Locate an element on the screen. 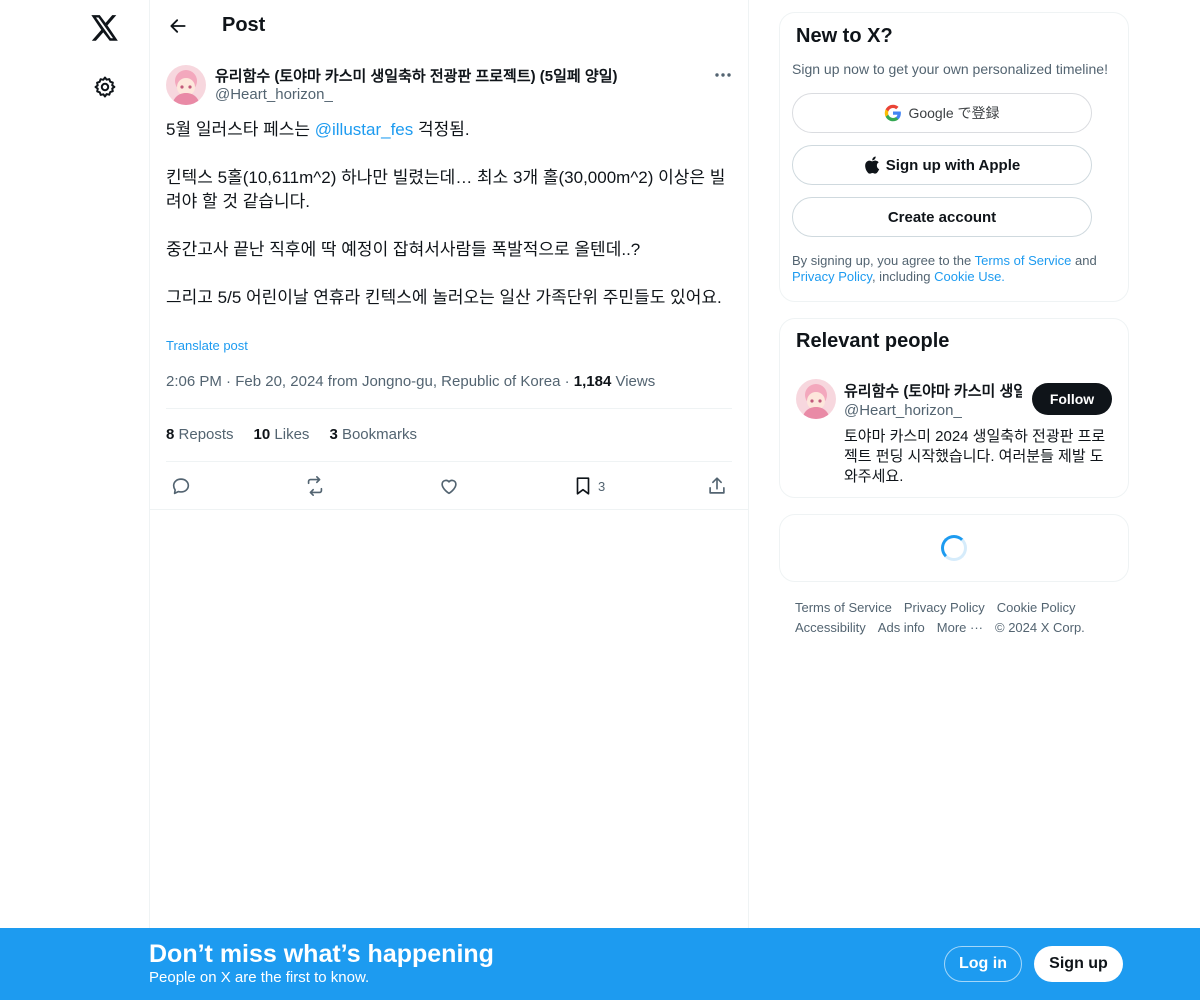 Image resolution: width=1200 pixels, height=1000 pixels. reposts-label: Reposts is located at coordinates (206, 434).